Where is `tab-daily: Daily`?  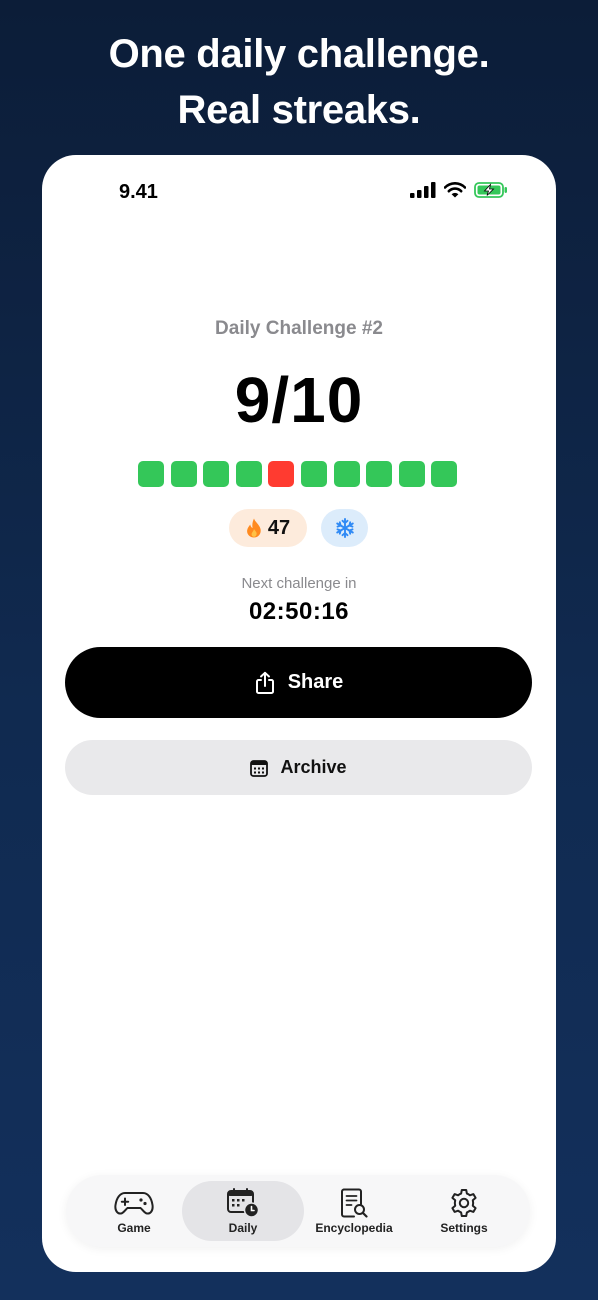 tab-daily: Daily is located at coordinates (243, 1211).